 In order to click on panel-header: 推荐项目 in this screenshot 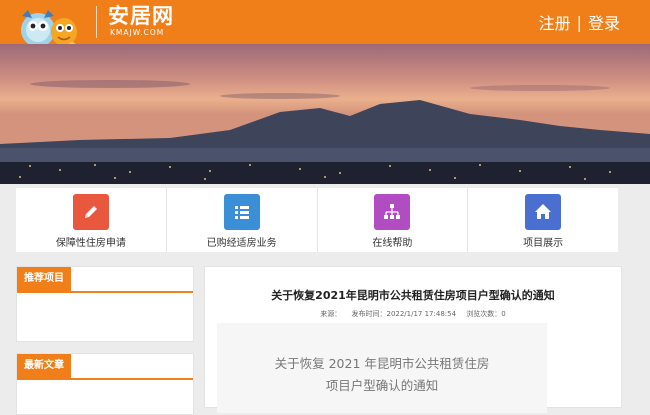, I will do `click(105, 280)`.